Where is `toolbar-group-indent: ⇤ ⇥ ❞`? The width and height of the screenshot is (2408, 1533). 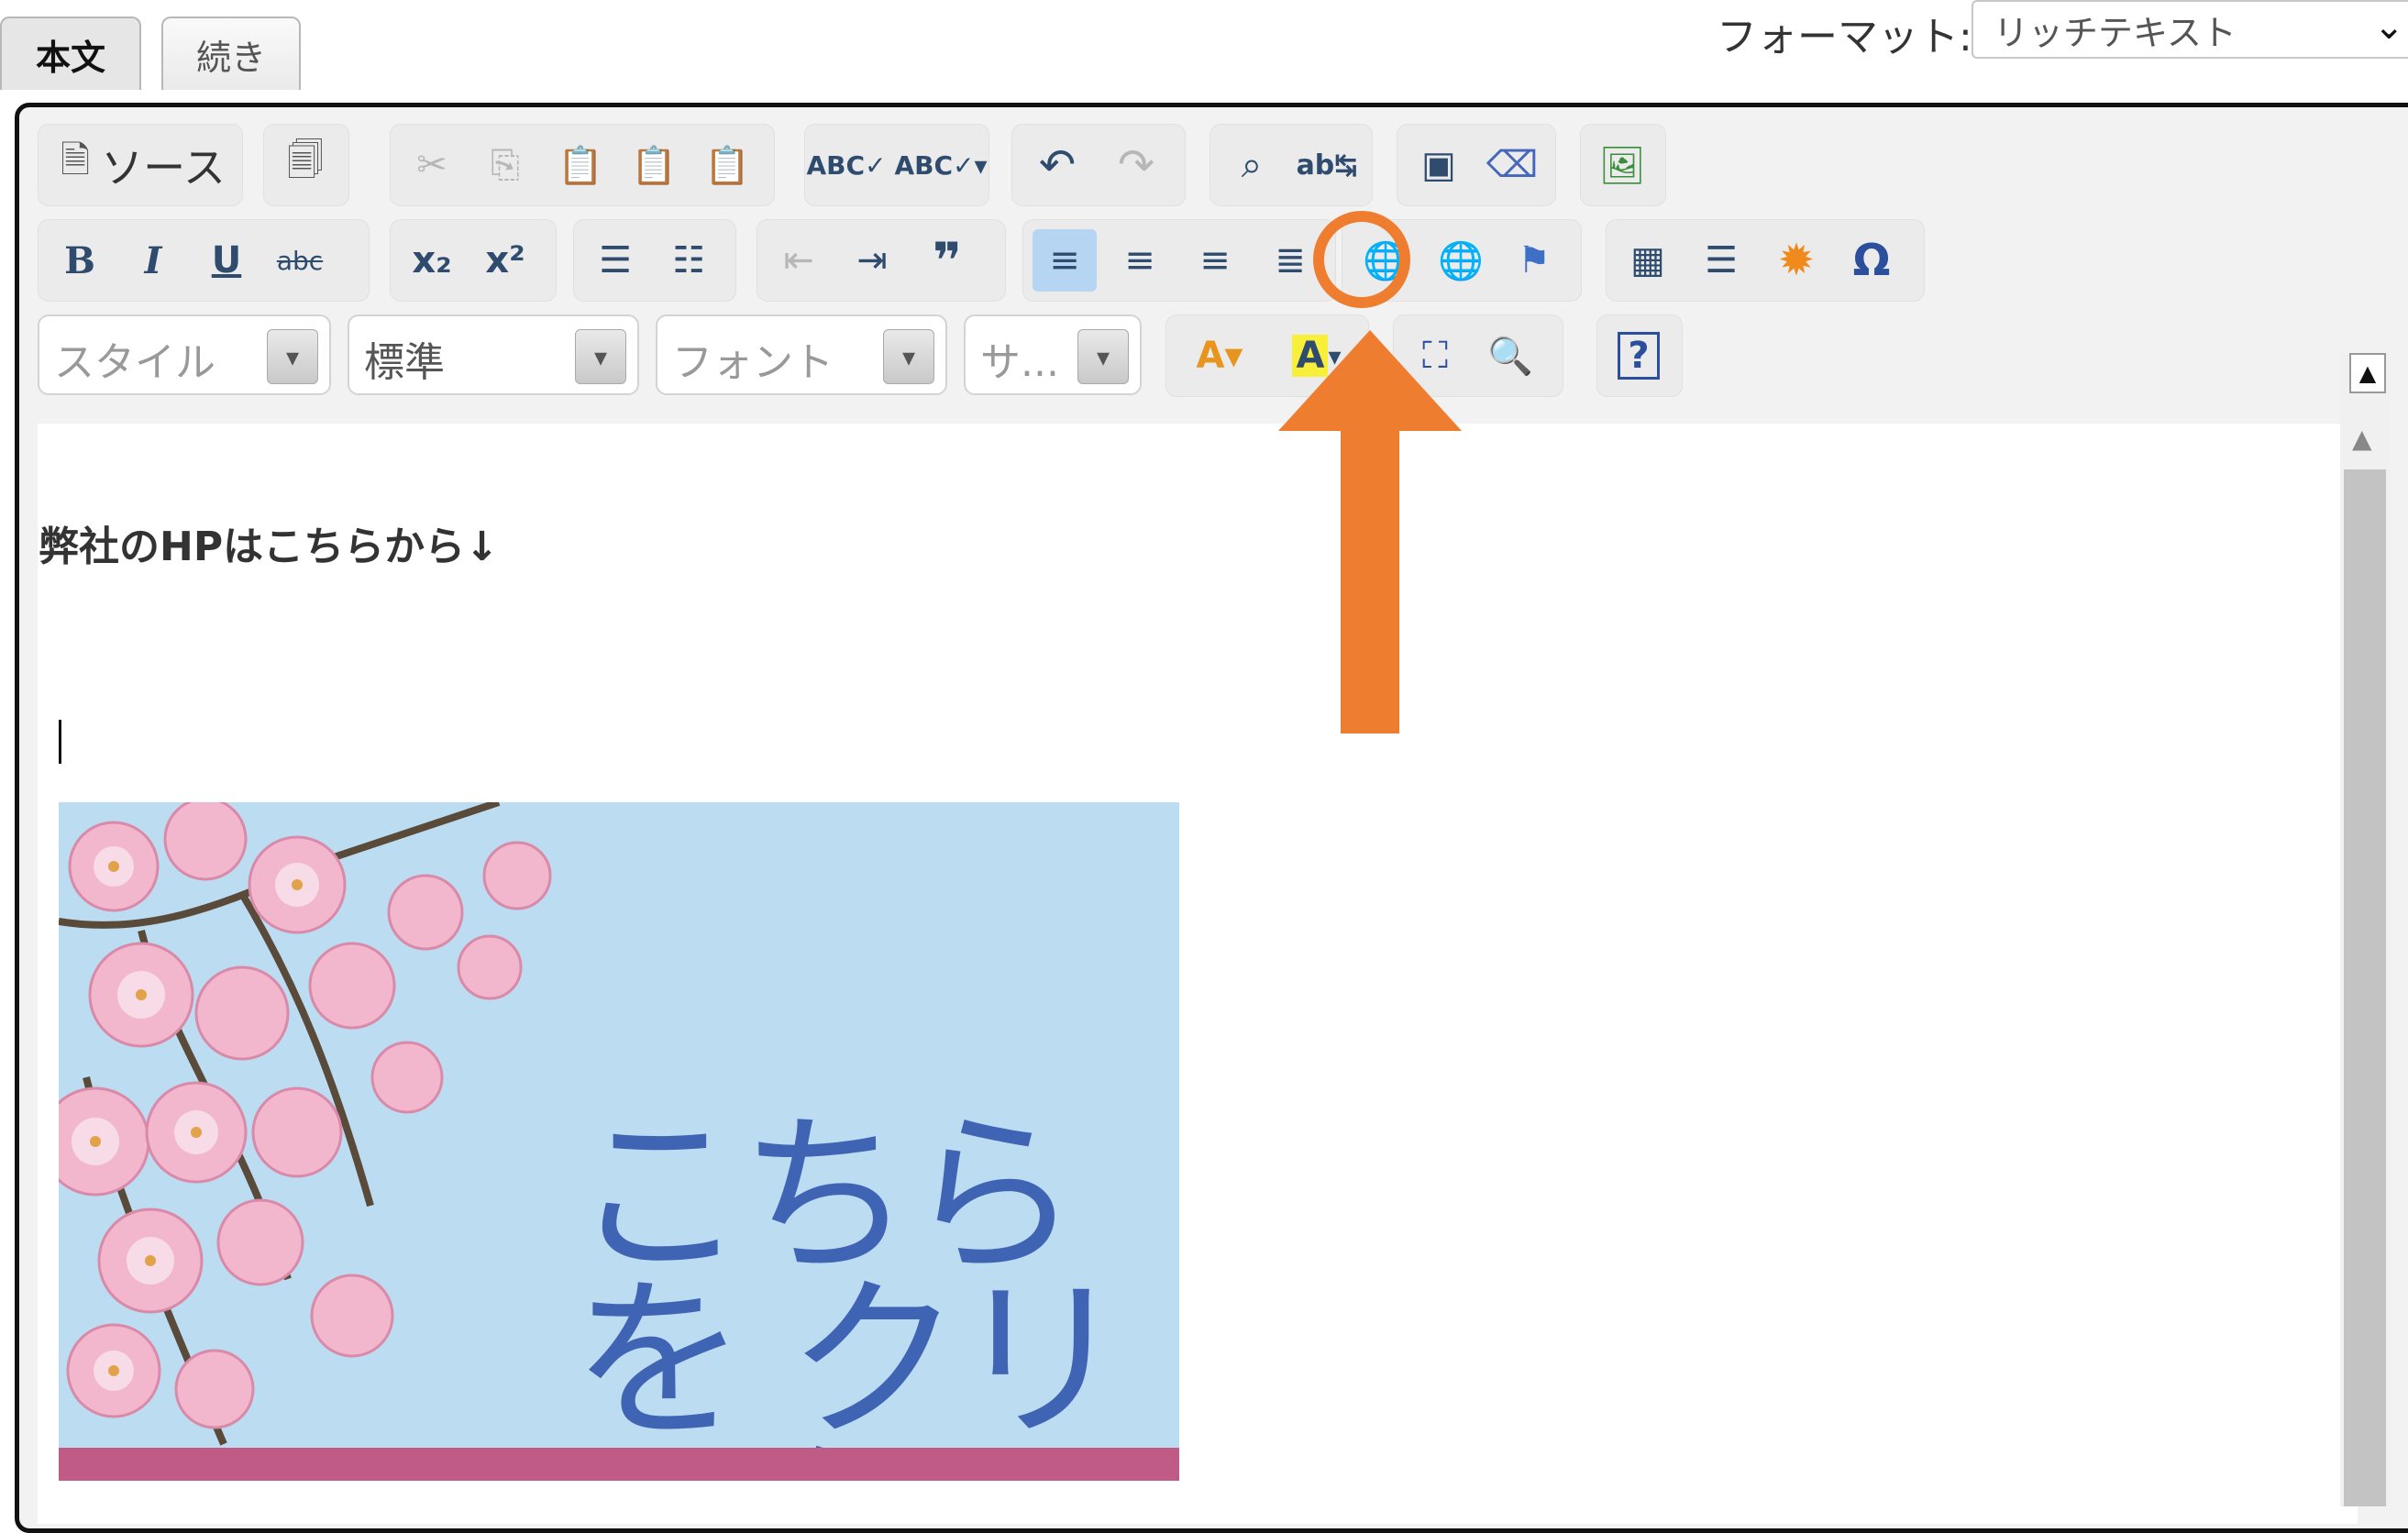 toolbar-group-indent: ⇤ ⇥ ❞ is located at coordinates (881, 260).